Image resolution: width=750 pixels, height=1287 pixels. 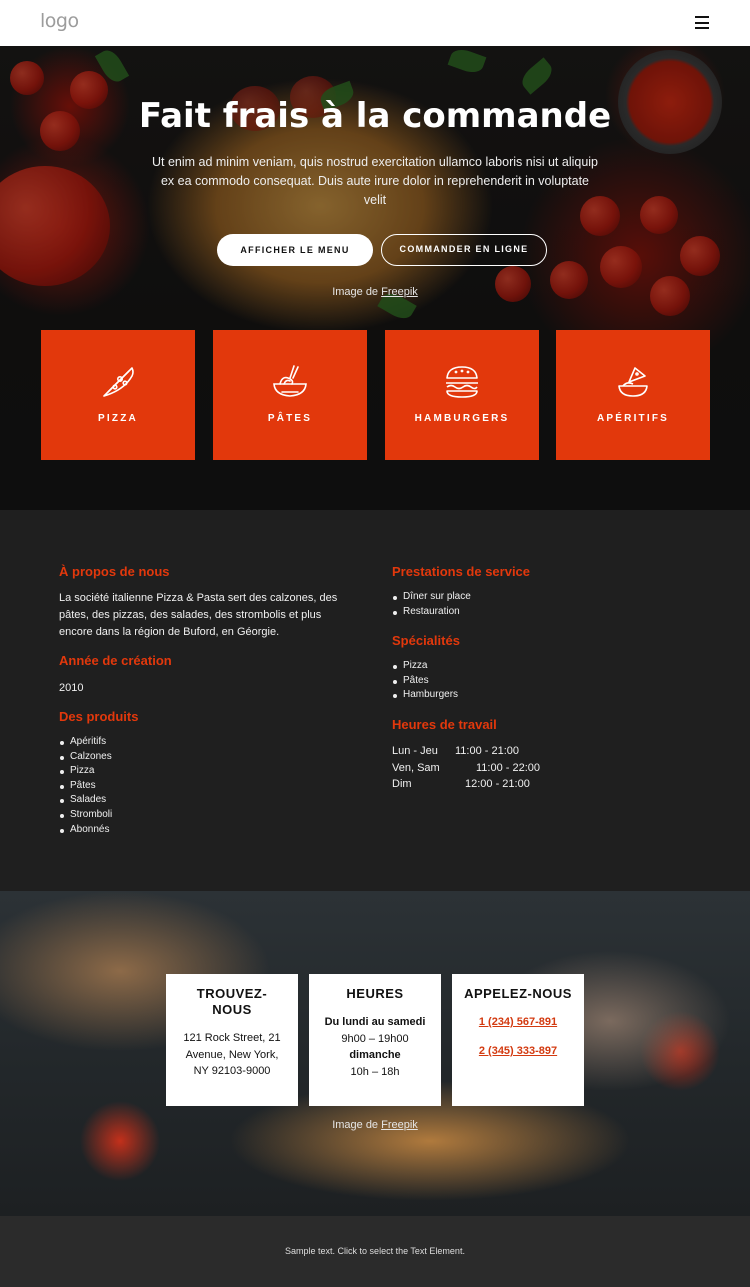 I want to click on phone-link-2: 2 (345) 333-897, so click(x=518, y=1051).